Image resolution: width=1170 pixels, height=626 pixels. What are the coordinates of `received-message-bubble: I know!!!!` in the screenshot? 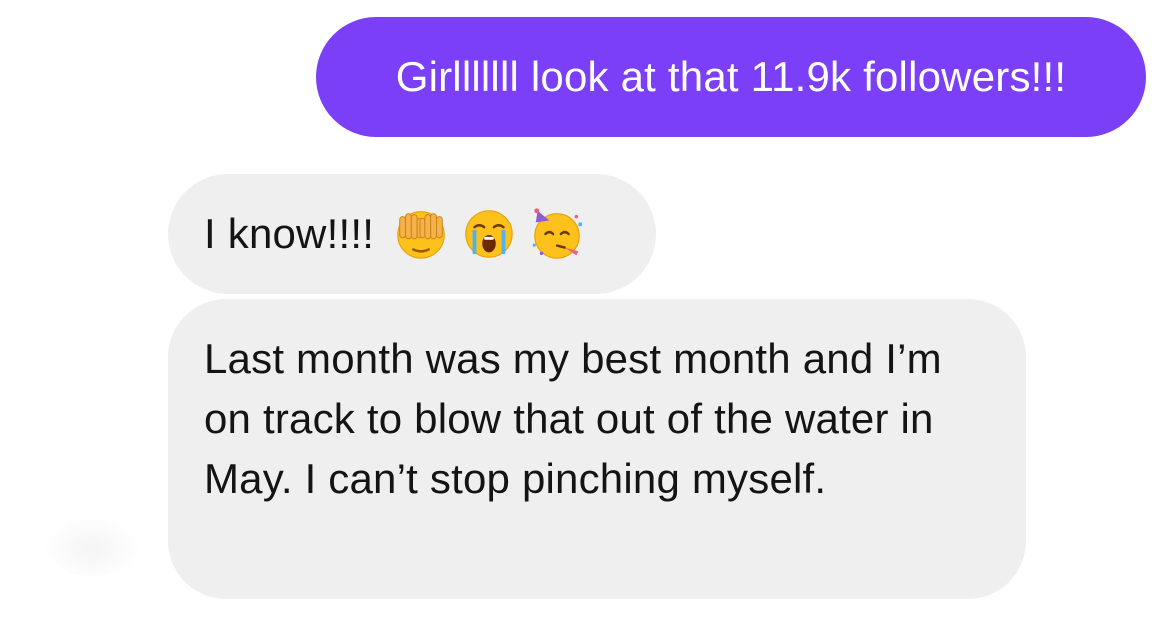 It's located at (412, 234).